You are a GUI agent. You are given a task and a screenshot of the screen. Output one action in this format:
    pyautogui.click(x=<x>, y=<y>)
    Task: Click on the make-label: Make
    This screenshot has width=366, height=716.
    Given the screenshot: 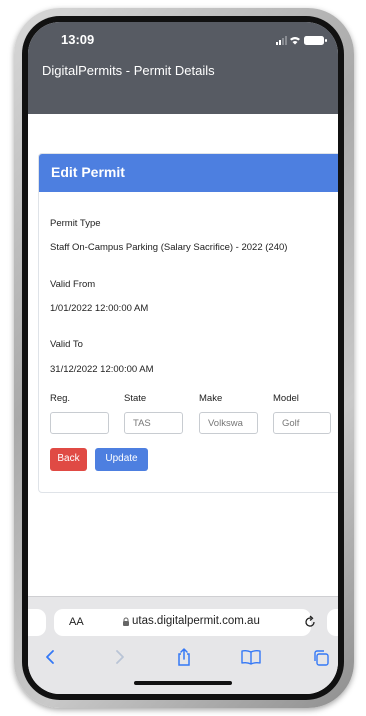 What is the action you would take?
    pyautogui.click(x=211, y=398)
    